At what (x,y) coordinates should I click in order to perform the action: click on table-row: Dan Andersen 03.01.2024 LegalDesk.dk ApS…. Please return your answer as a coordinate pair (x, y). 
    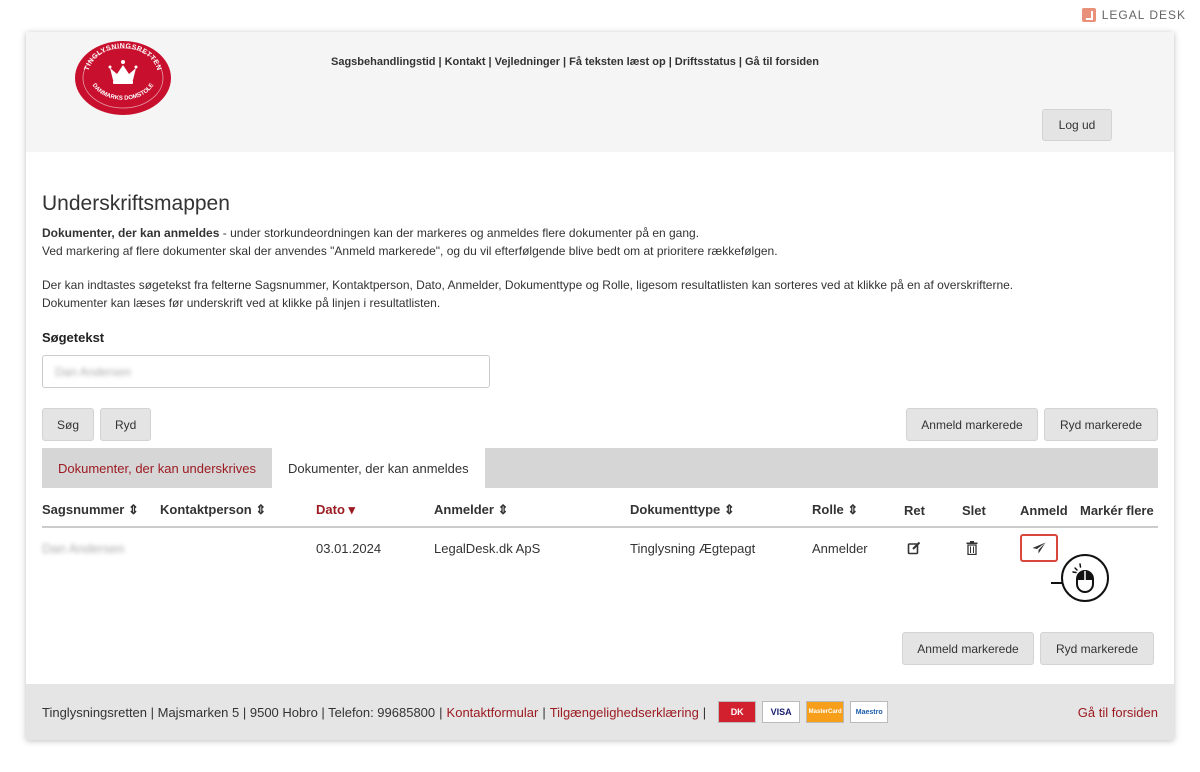
    Looking at the image, I should click on (600, 549).